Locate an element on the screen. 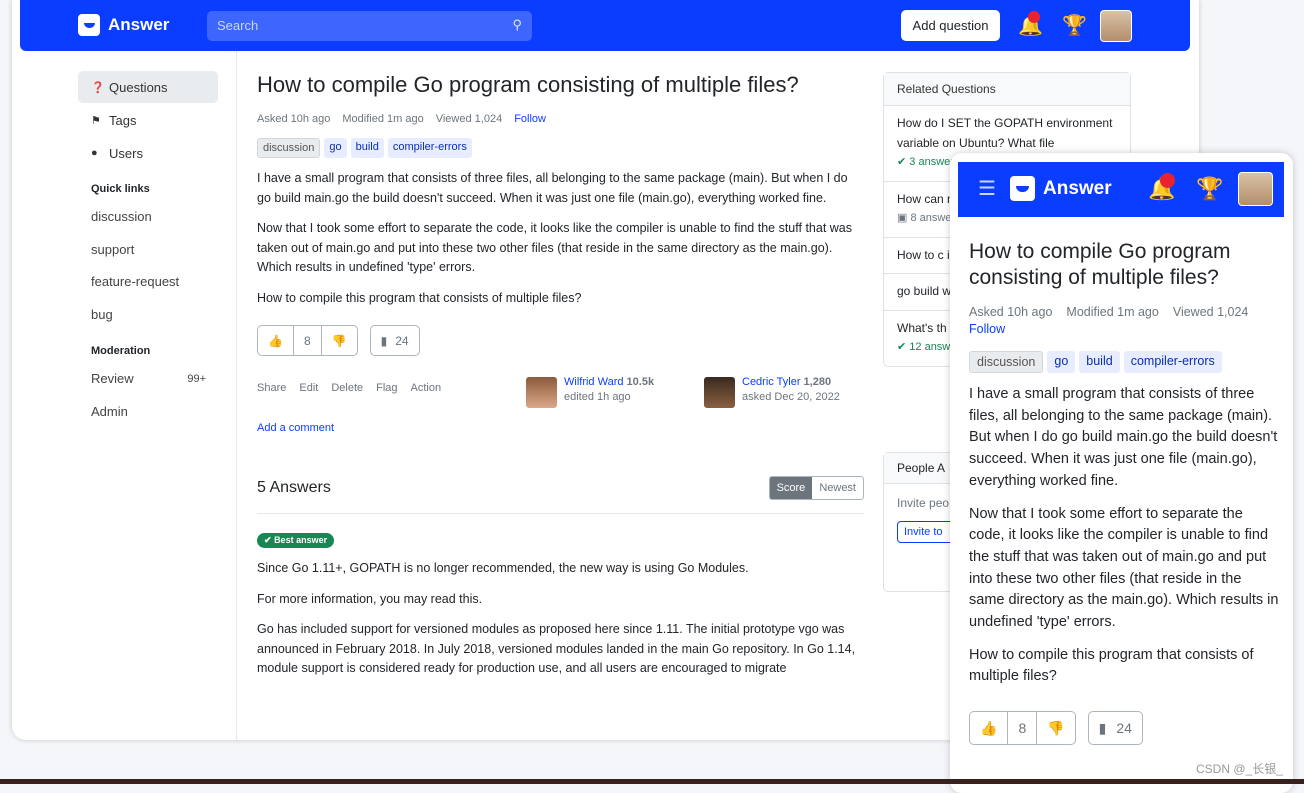 The image size is (1304, 793). tag-list: discussion go build compiler-errors is located at coordinates (560, 148).